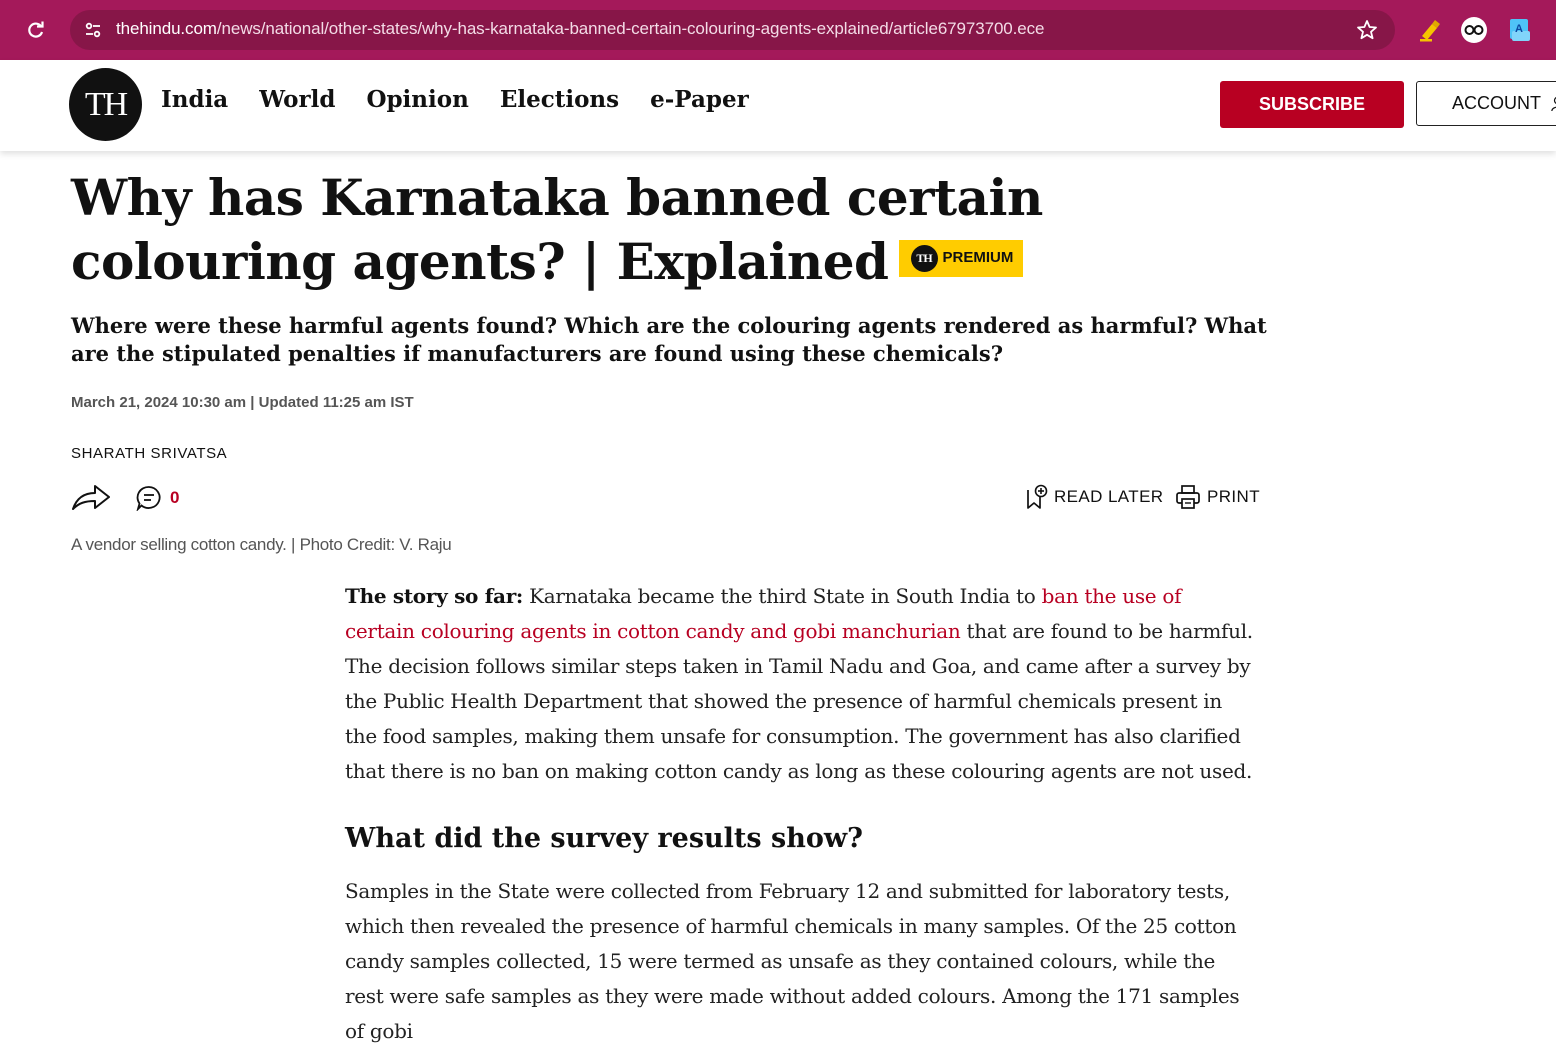 This screenshot has width=1556, height=1049. Describe the element at coordinates (417, 99) in the screenshot. I see `nav-opinion: Opinion` at that location.